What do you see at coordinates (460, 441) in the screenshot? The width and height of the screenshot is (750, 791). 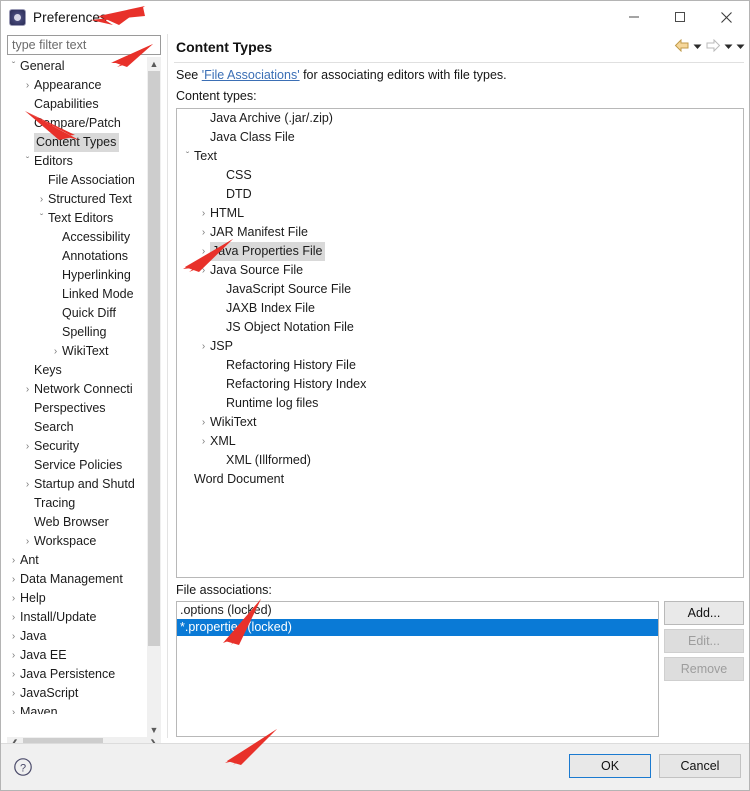 I see `content-type-item: › XML` at bounding box center [460, 441].